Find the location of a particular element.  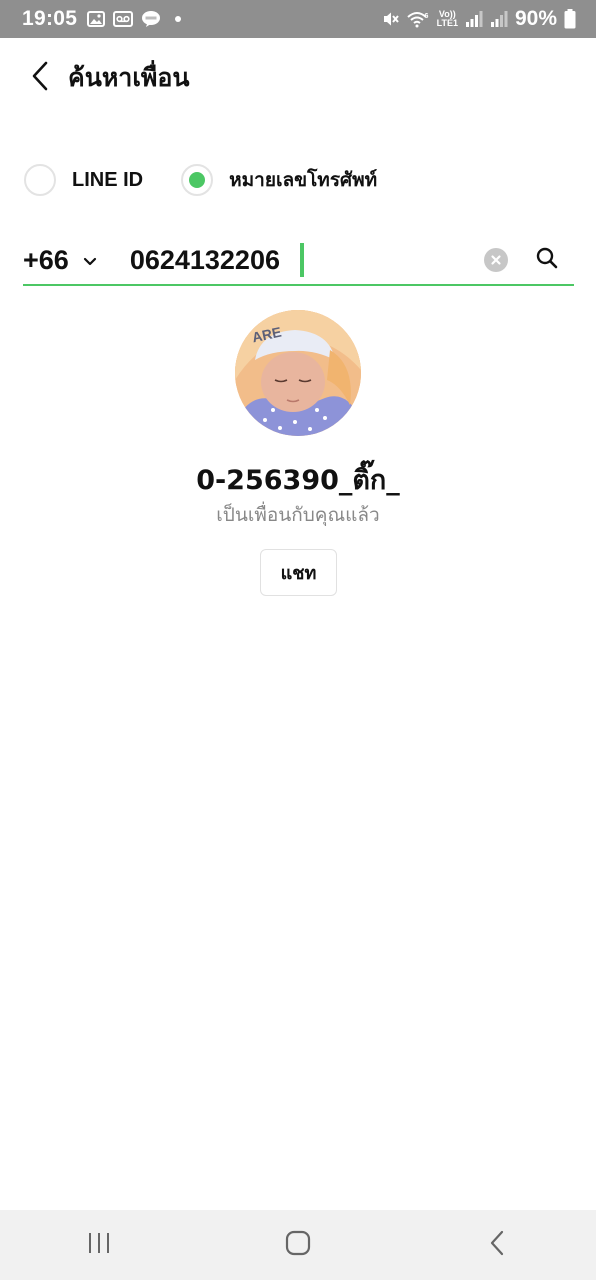

mute-icon is located at coordinates (390, 19).